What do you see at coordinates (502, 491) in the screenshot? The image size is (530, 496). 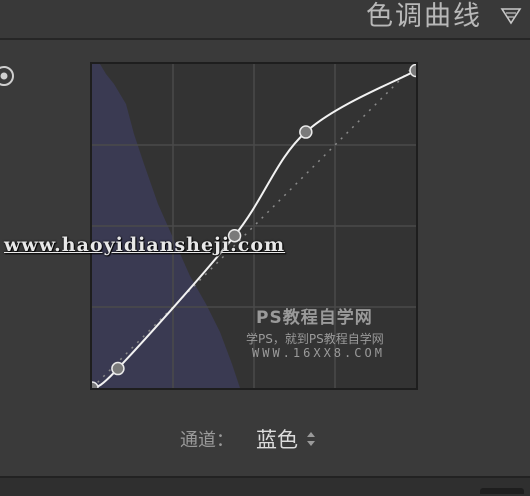 I see `bottom-knob` at bounding box center [502, 491].